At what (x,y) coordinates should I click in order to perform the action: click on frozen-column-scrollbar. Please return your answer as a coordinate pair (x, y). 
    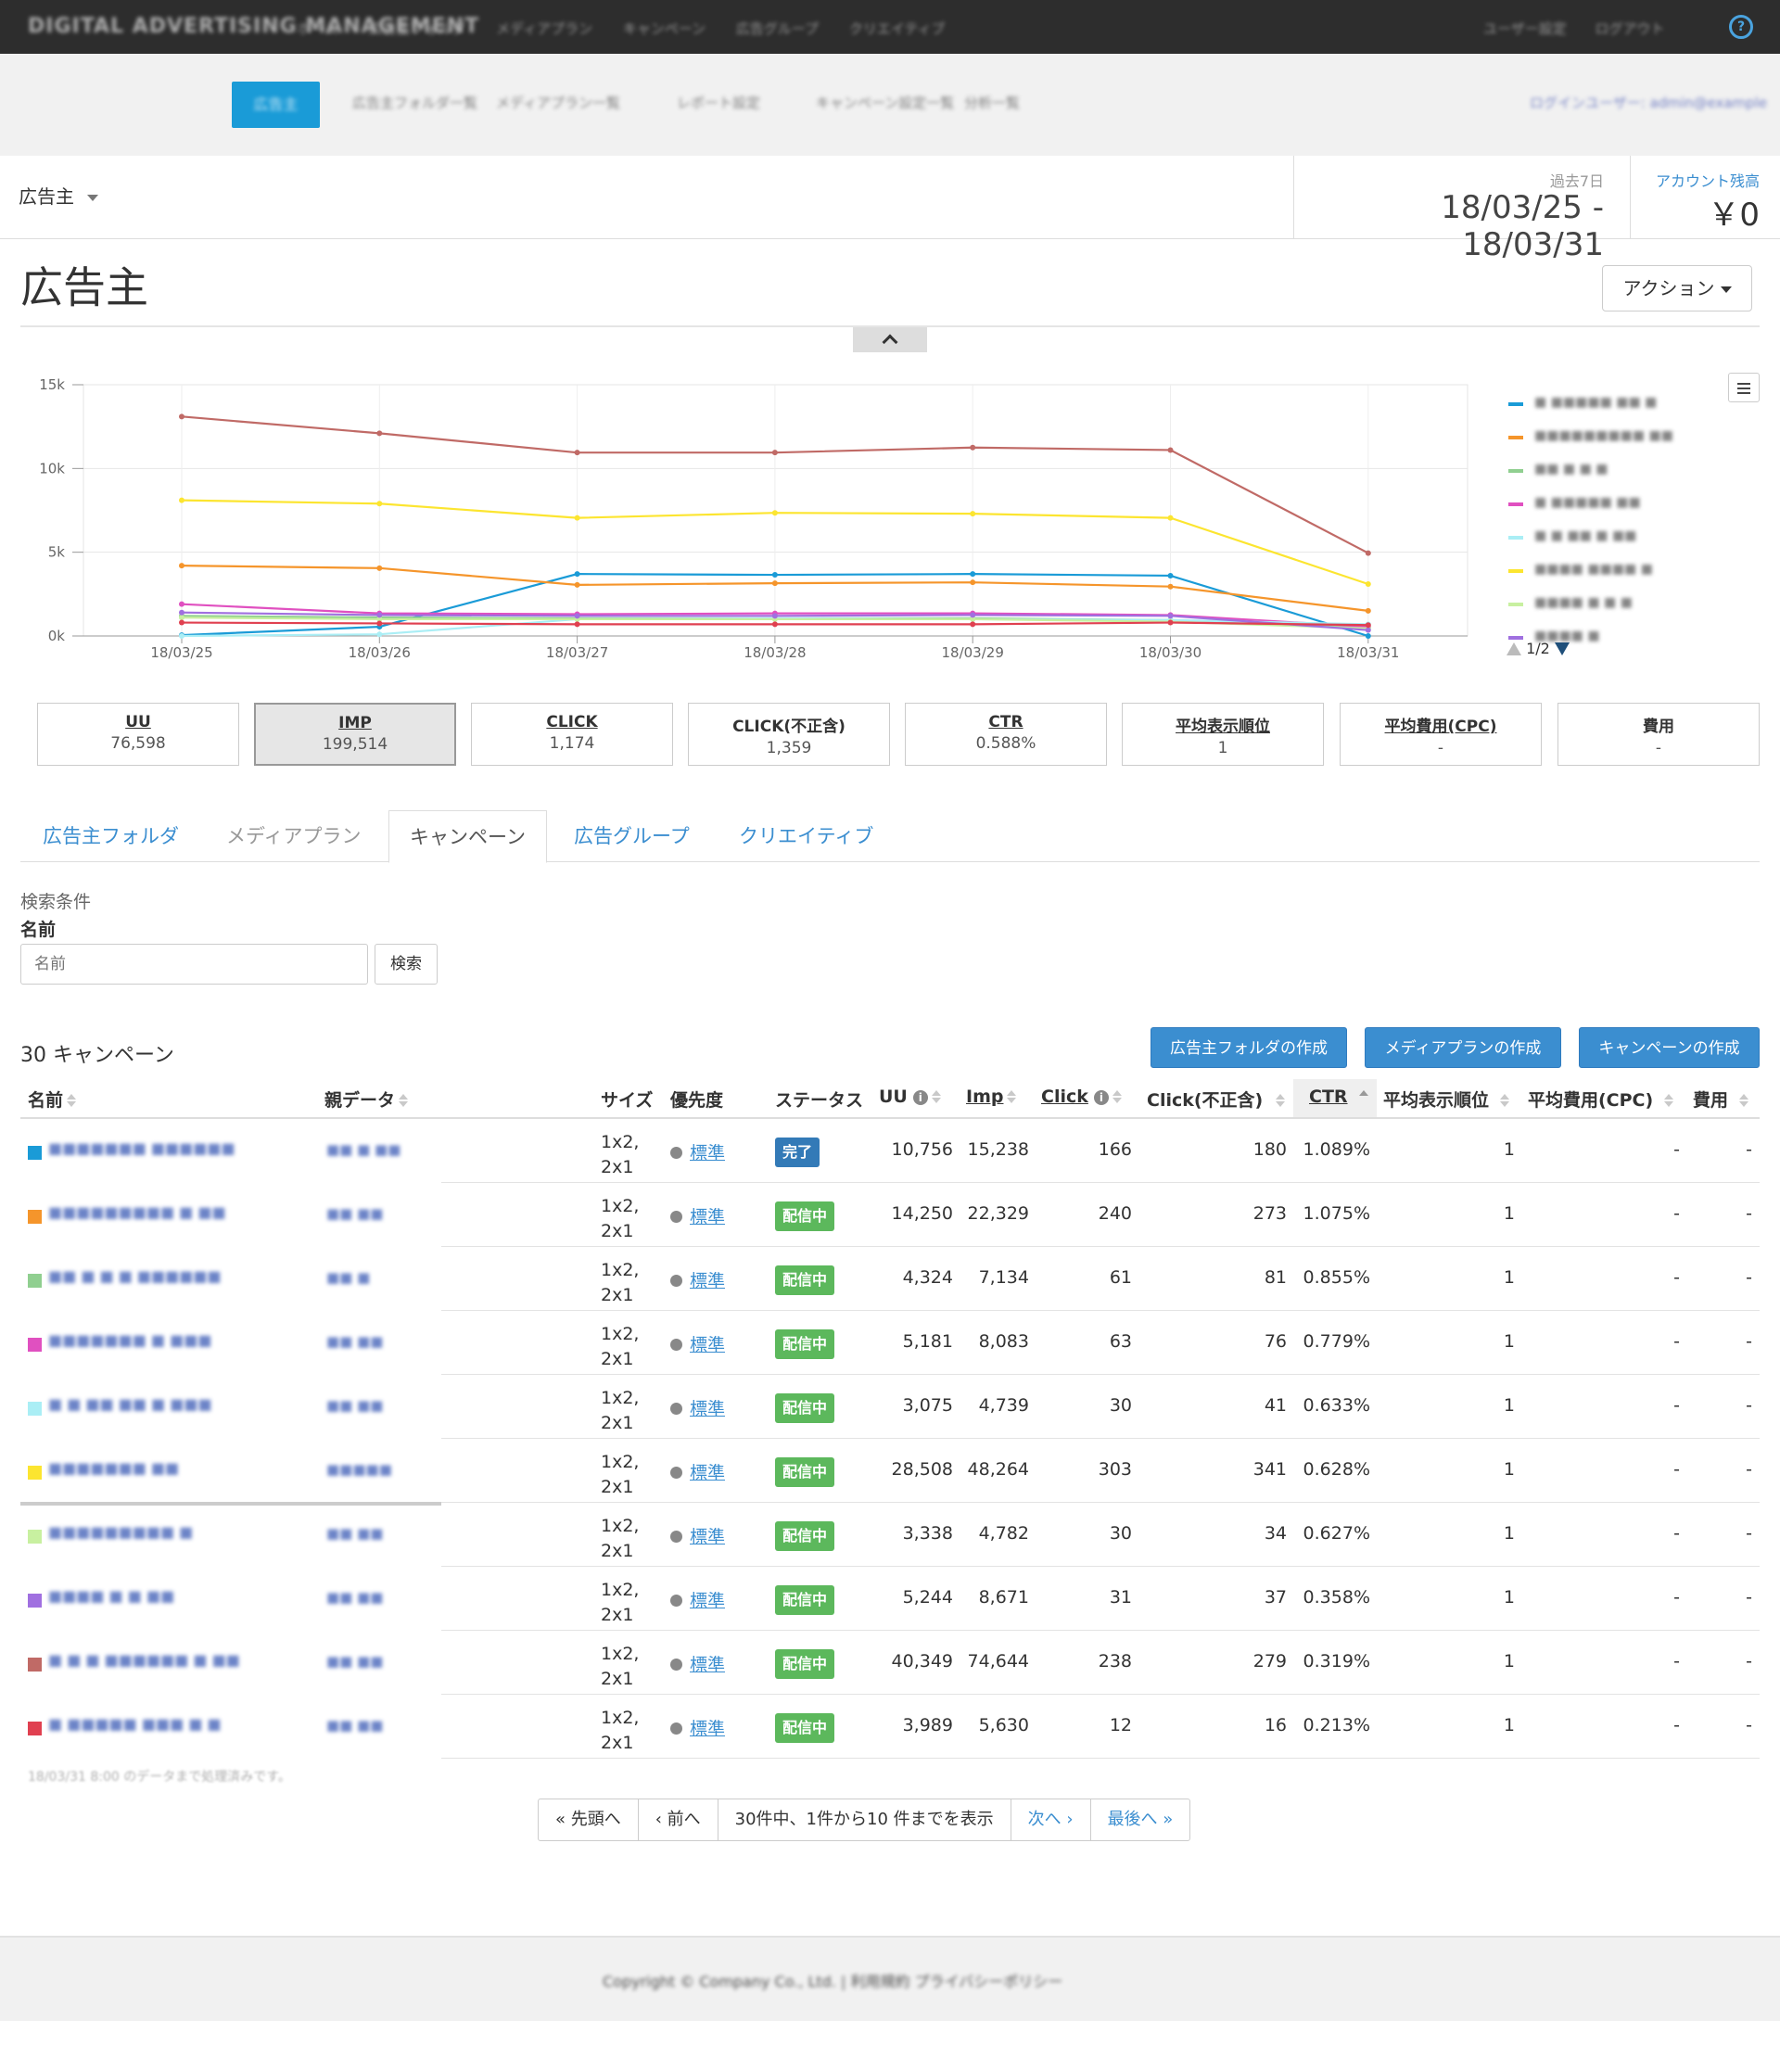
    Looking at the image, I should click on (230, 1504).